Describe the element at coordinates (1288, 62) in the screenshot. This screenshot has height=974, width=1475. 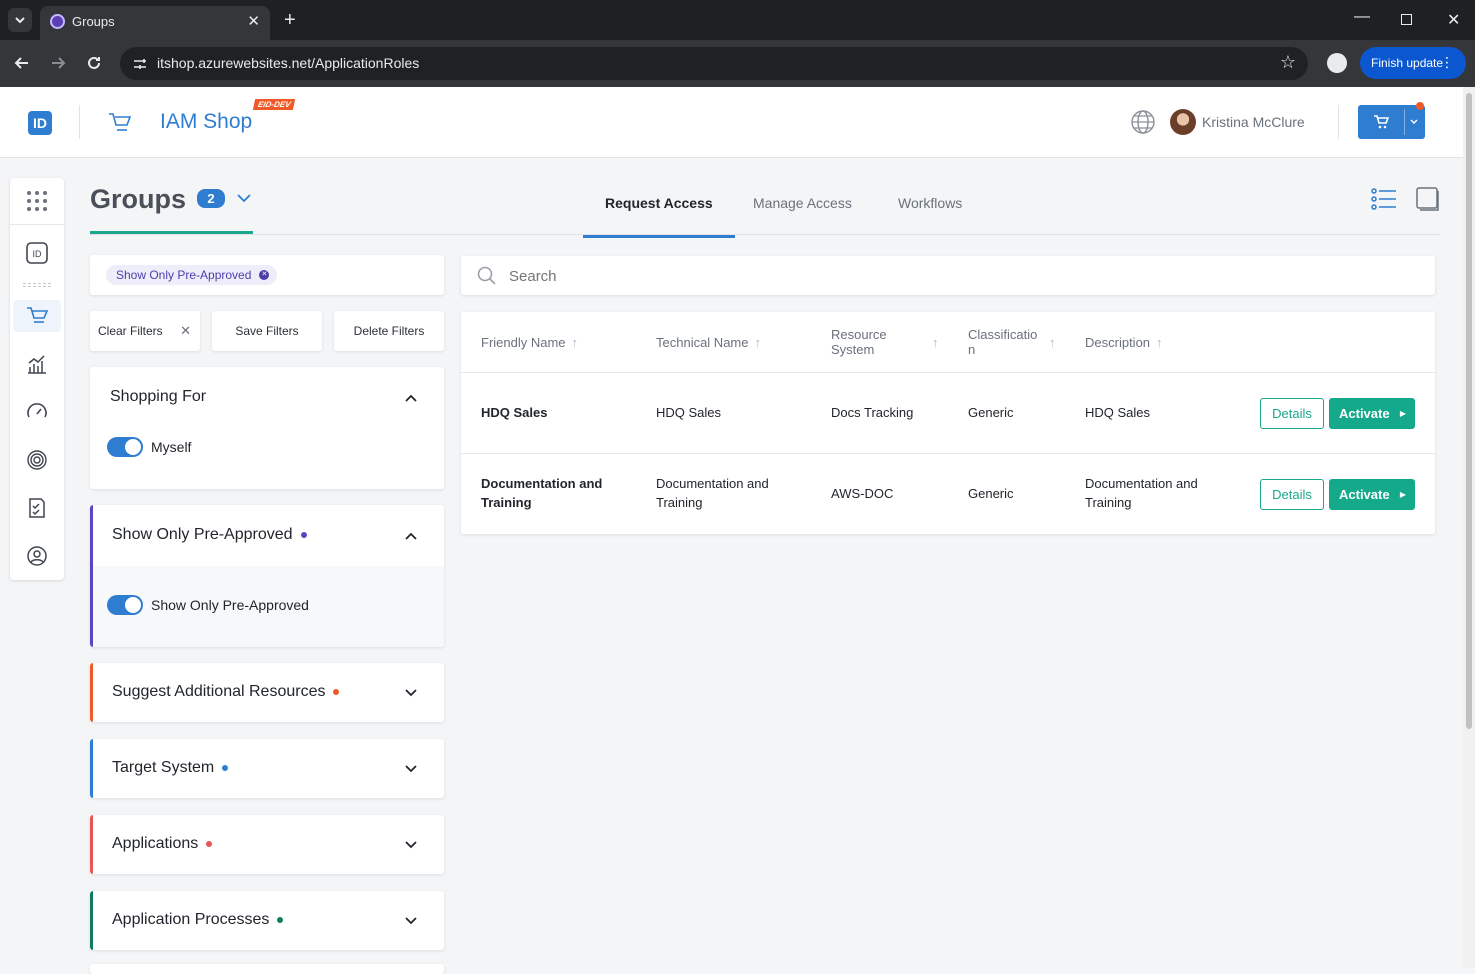
I see `bookmark-star-icon: ☆` at that location.